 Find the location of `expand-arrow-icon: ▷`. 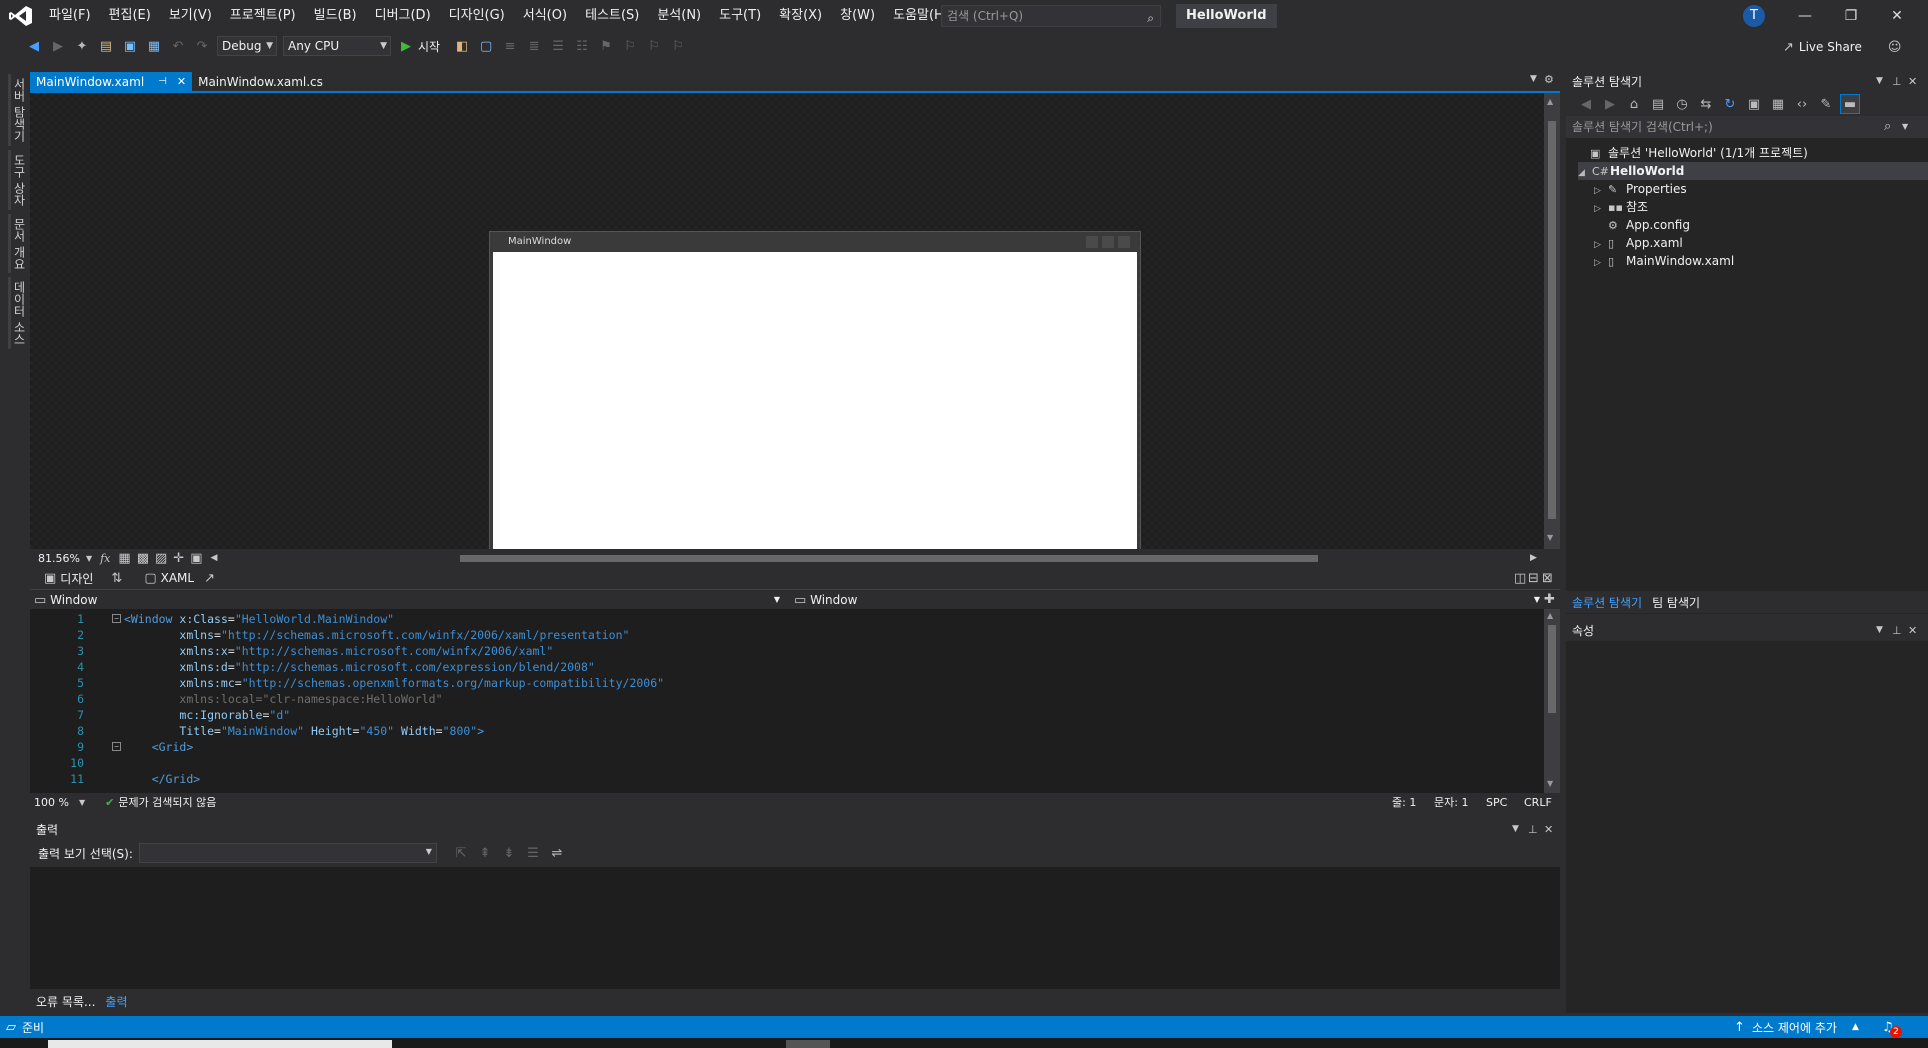

expand-arrow-icon: ▷ is located at coordinates (1601, 263).